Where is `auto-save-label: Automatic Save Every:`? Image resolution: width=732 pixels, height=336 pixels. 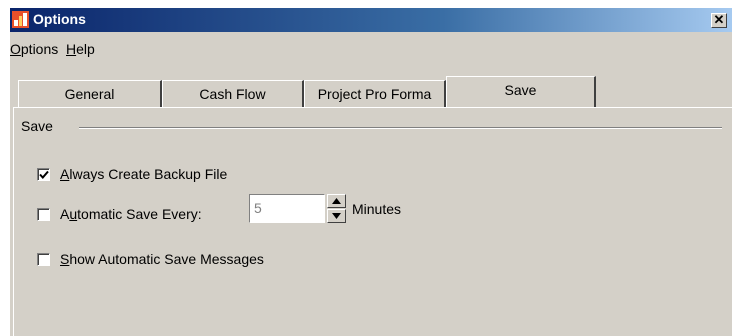 auto-save-label: Automatic Save Every: is located at coordinates (131, 214).